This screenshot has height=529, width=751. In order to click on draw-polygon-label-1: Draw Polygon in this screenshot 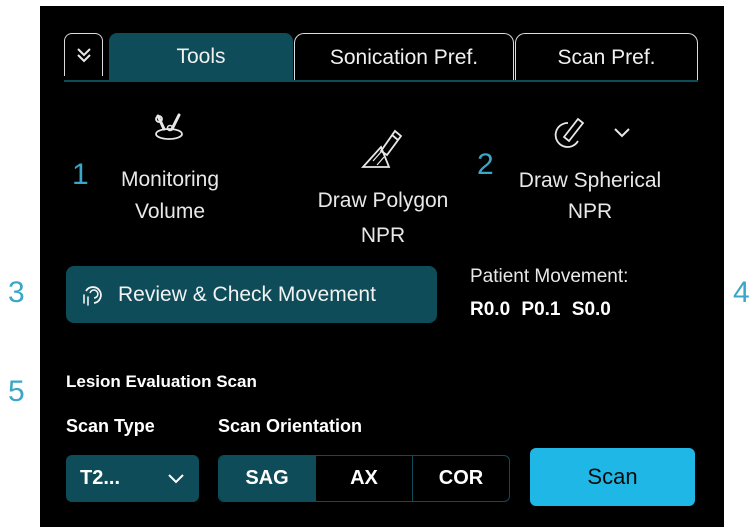, I will do `click(383, 200)`.